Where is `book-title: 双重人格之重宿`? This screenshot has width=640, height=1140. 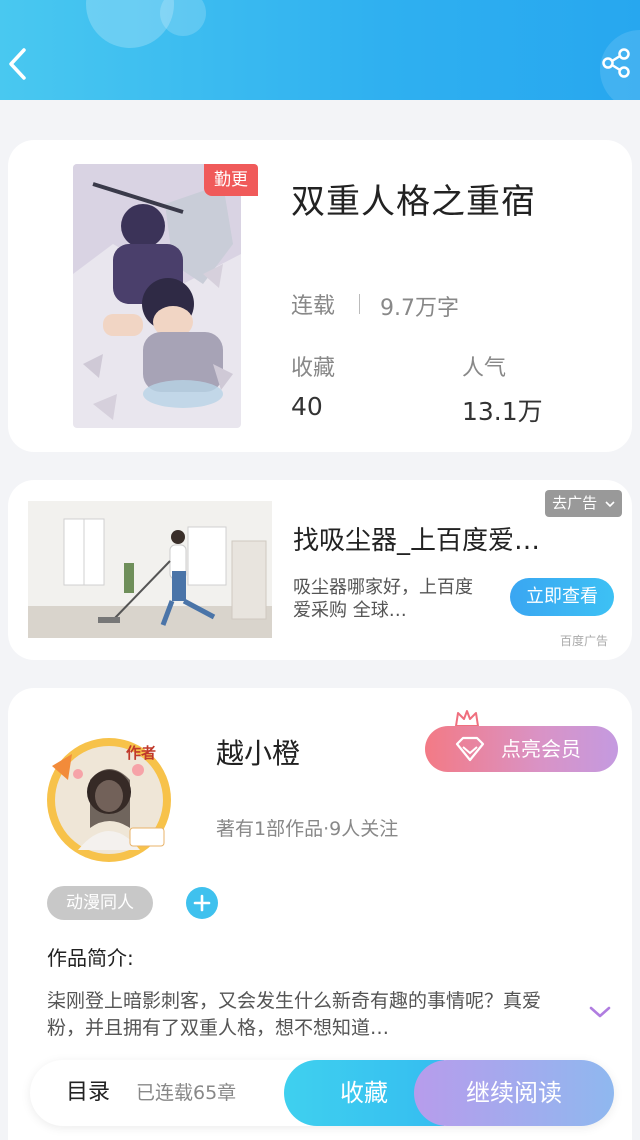 book-title: 双重人格之重宿 is located at coordinates (413, 202).